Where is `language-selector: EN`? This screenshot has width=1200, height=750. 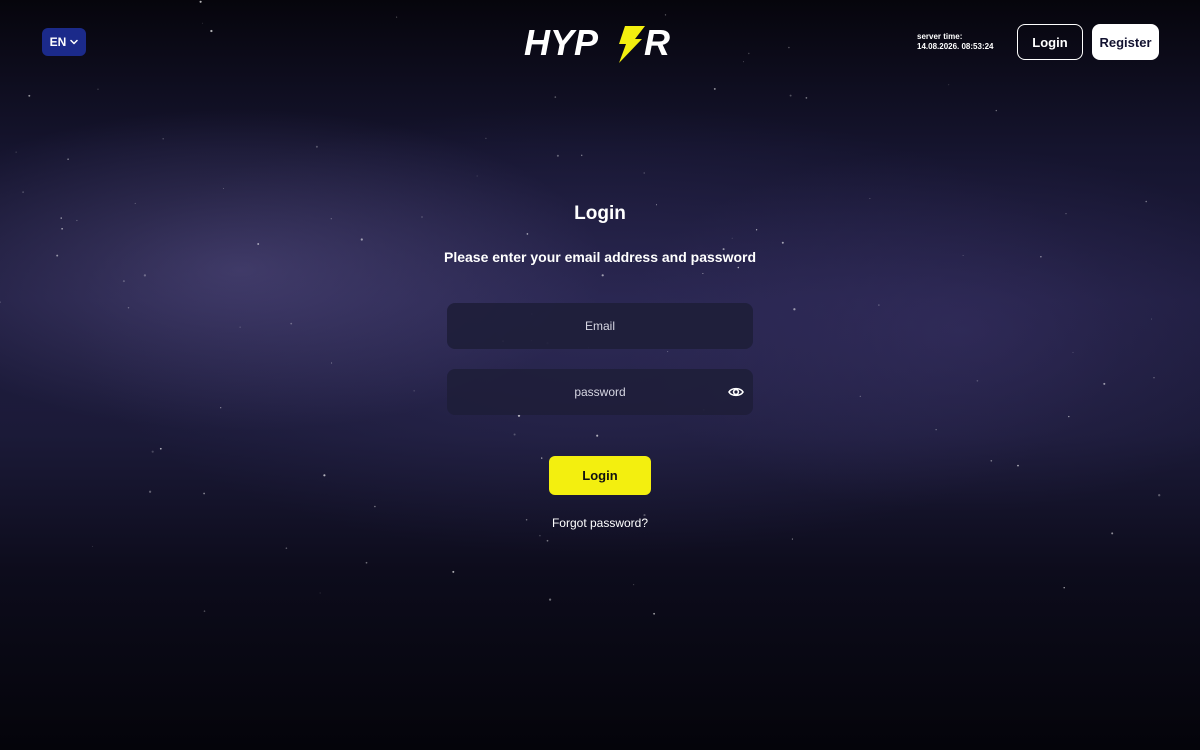
language-selector: EN is located at coordinates (64, 42).